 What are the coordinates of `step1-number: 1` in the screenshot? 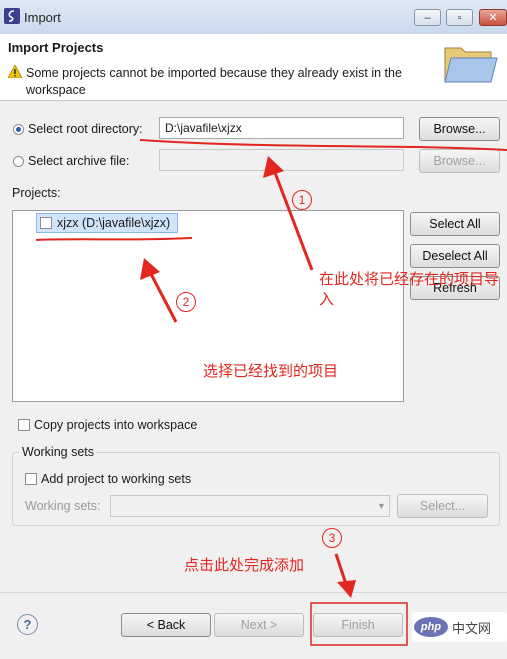 It's located at (302, 200).